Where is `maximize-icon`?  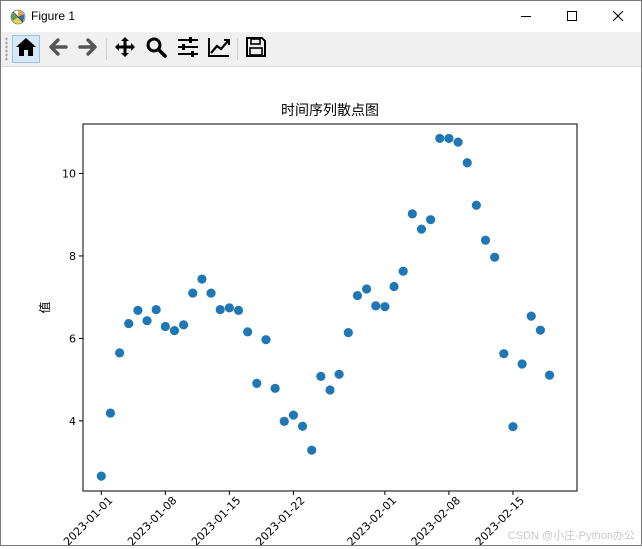
maximize-icon is located at coordinates (572, 16).